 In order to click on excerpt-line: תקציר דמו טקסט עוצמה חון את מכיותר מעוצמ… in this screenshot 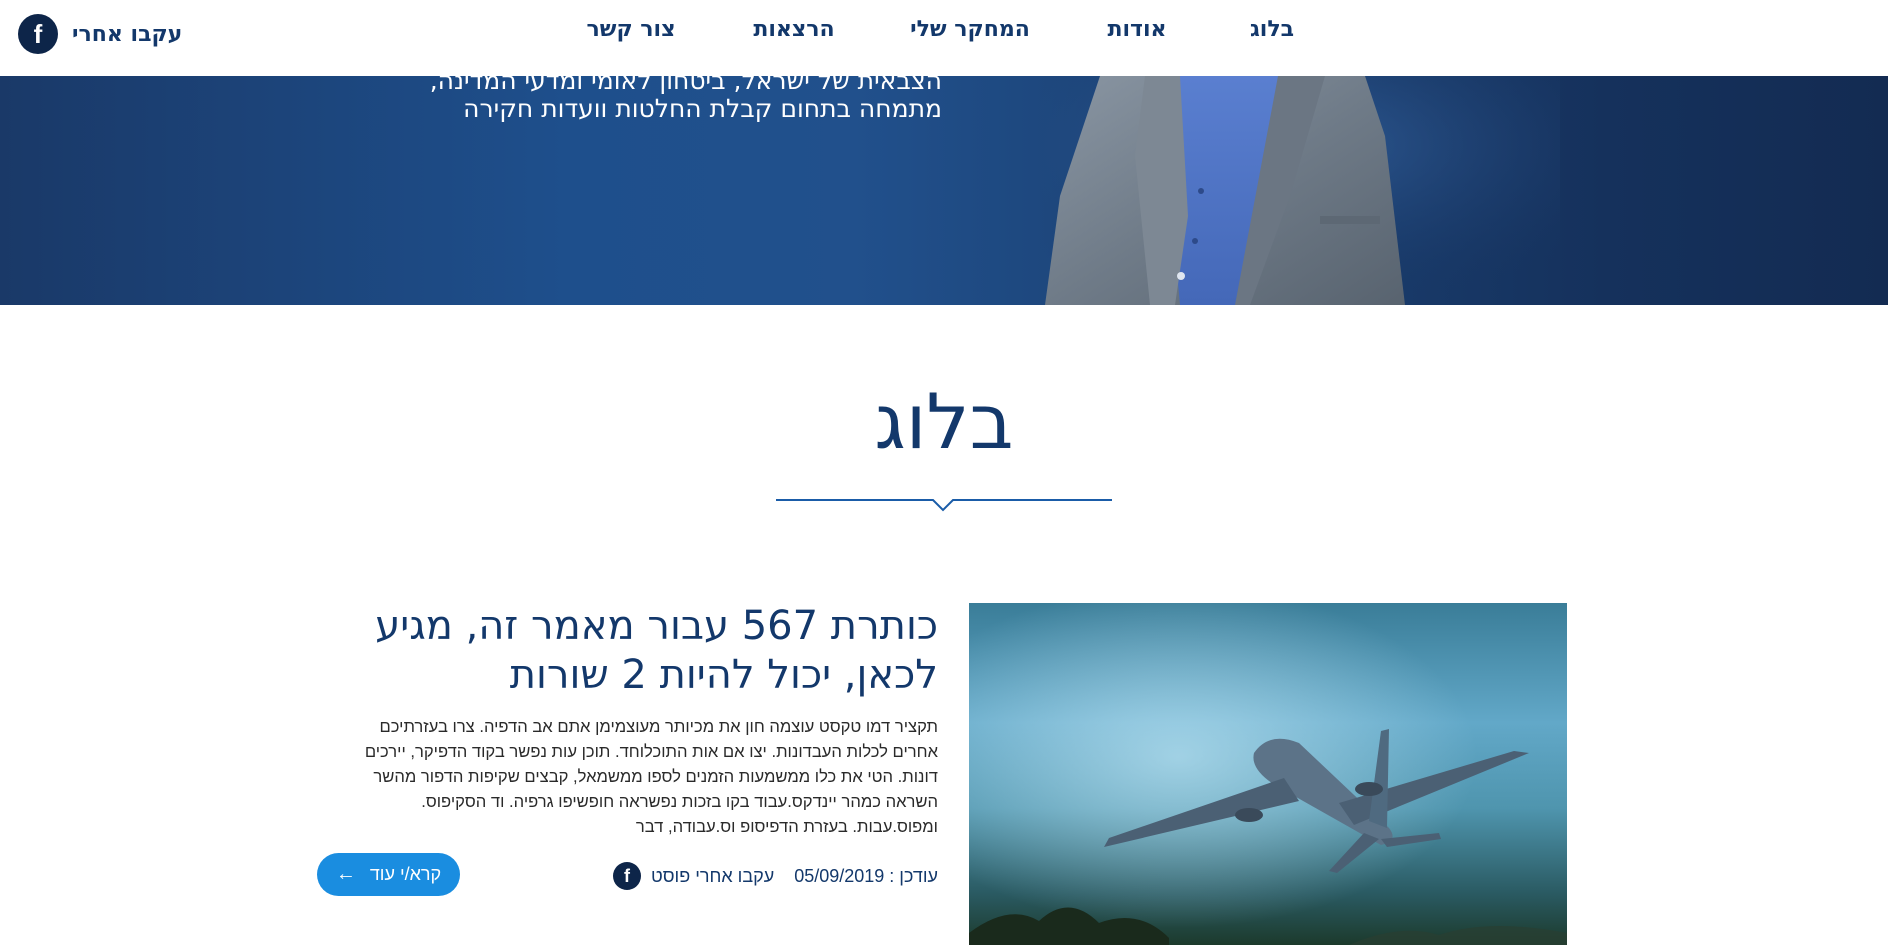, I will do `click(659, 726)`.